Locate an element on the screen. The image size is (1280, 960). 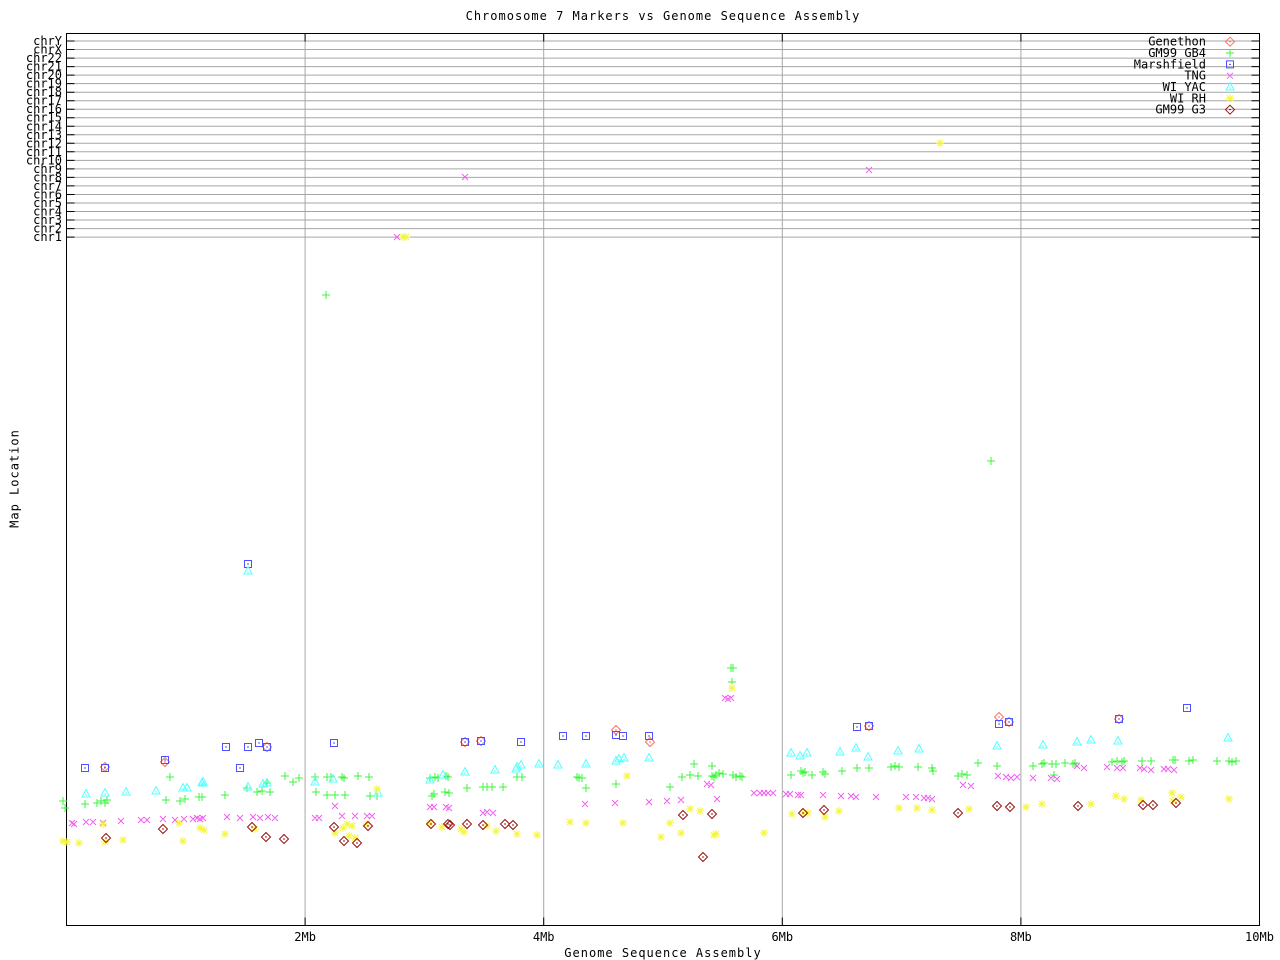
y-tick-label: chr1 is located at coordinates (47, 237).